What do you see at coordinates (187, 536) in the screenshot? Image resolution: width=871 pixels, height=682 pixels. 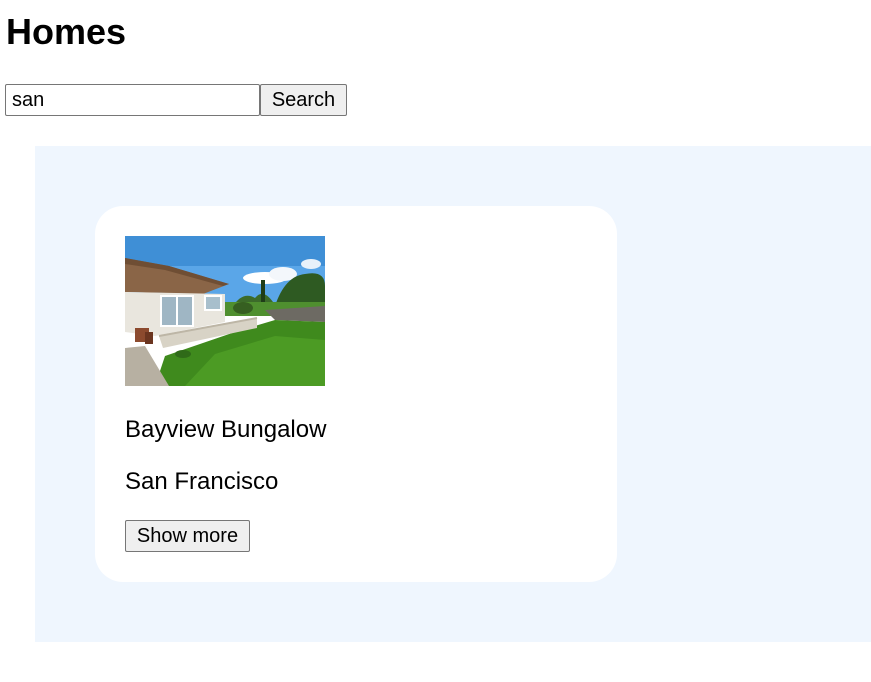 I see `show-more-button: Show more` at bounding box center [187, 536].